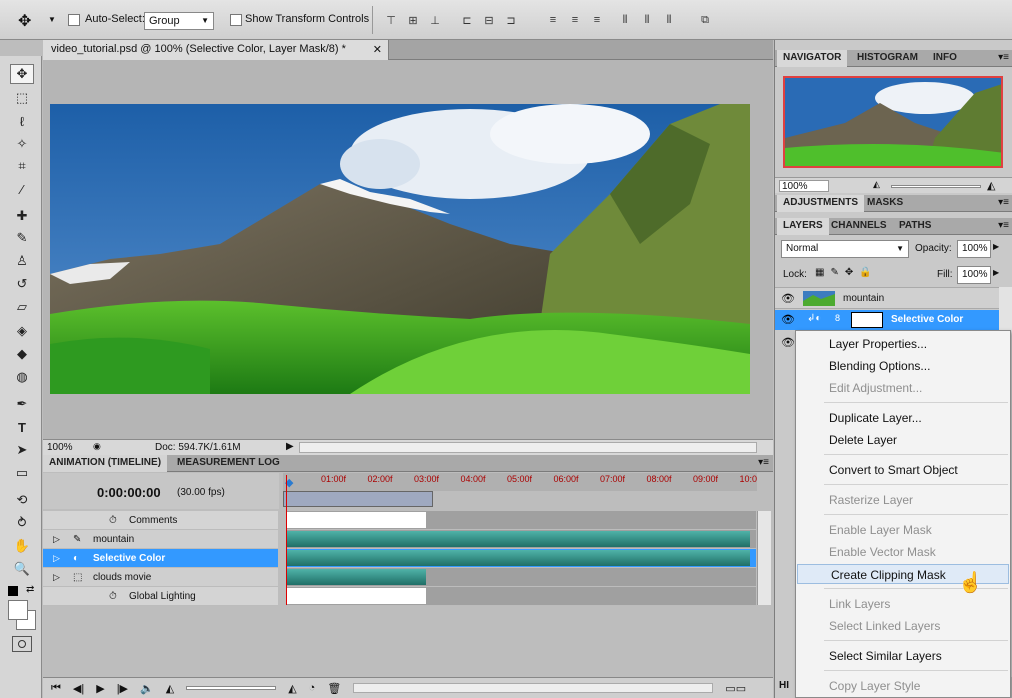 Image resolution: width=1012 pixels, height=698 pixels. What do you see at coordinates (887, 58) in the screenshot?
I see `tab-histogram: HISTOGRAM` at bounding box center [887, 58].